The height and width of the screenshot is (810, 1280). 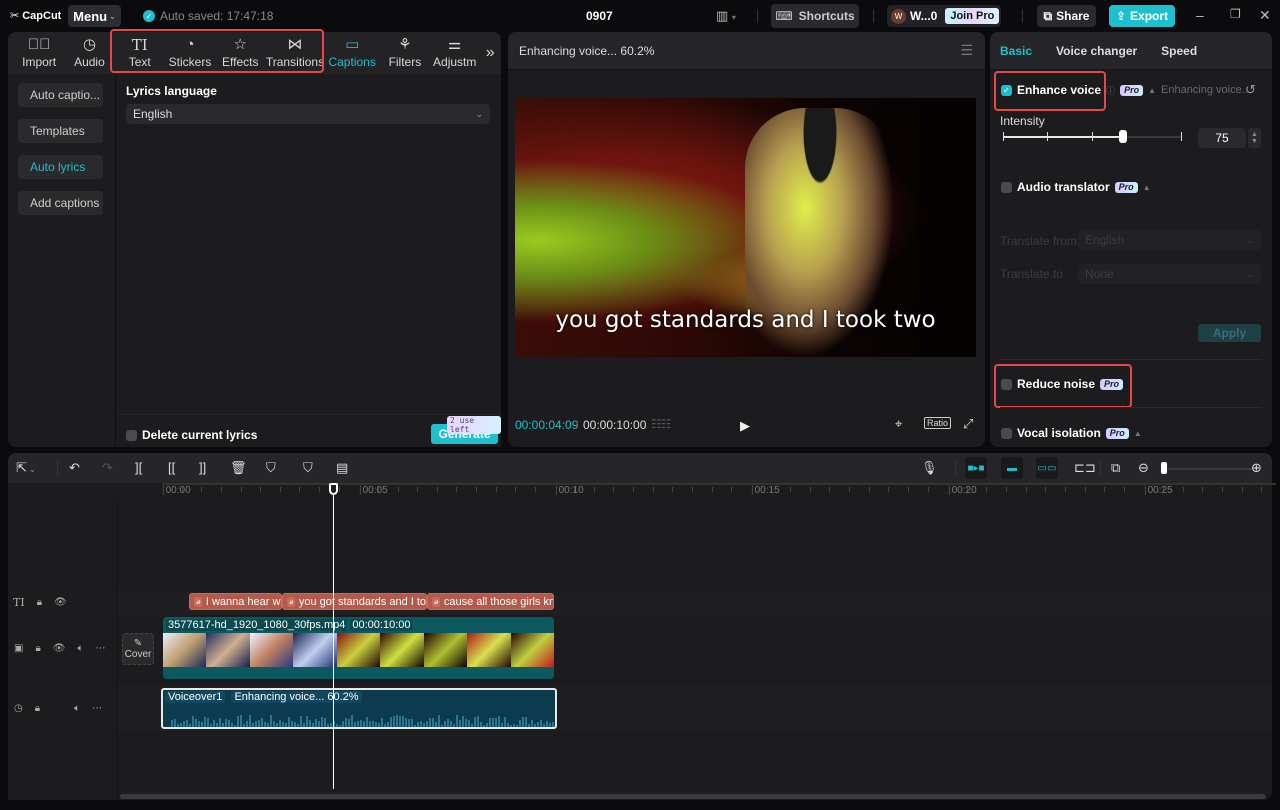 I want to click on lyrics-language-label: Lyrics language, so click(x=171, y=91).